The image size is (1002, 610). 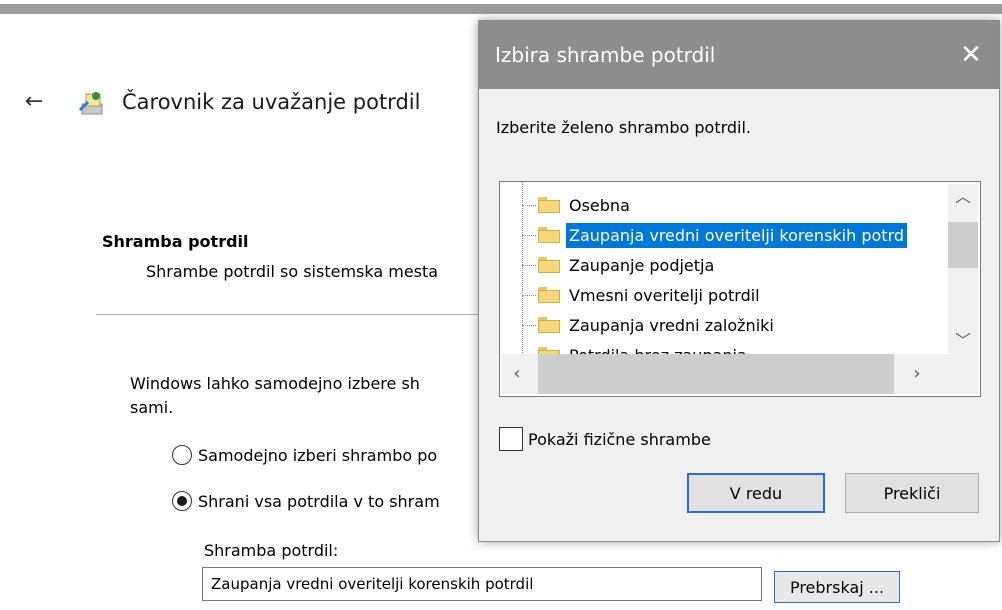 I want to click on show-physical-label: Pokaži fizične shrambe, so click(x=619, y=439).